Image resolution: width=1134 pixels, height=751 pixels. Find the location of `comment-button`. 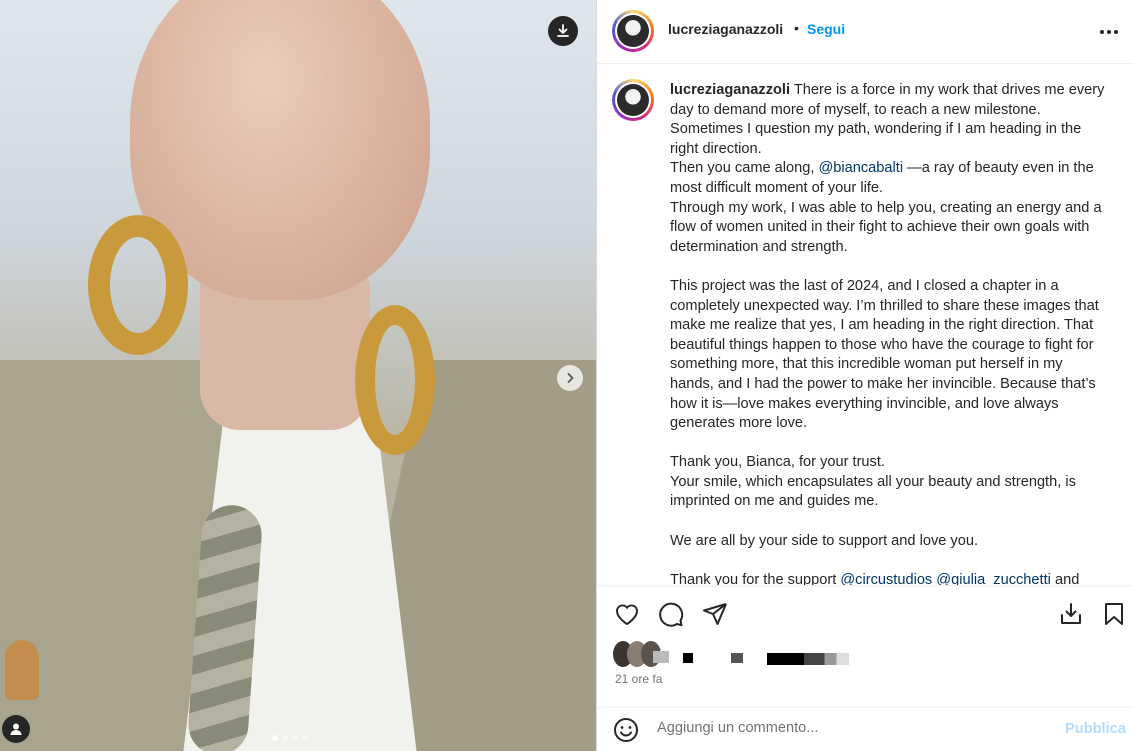

comment-button is located at coordinates (671, 614).